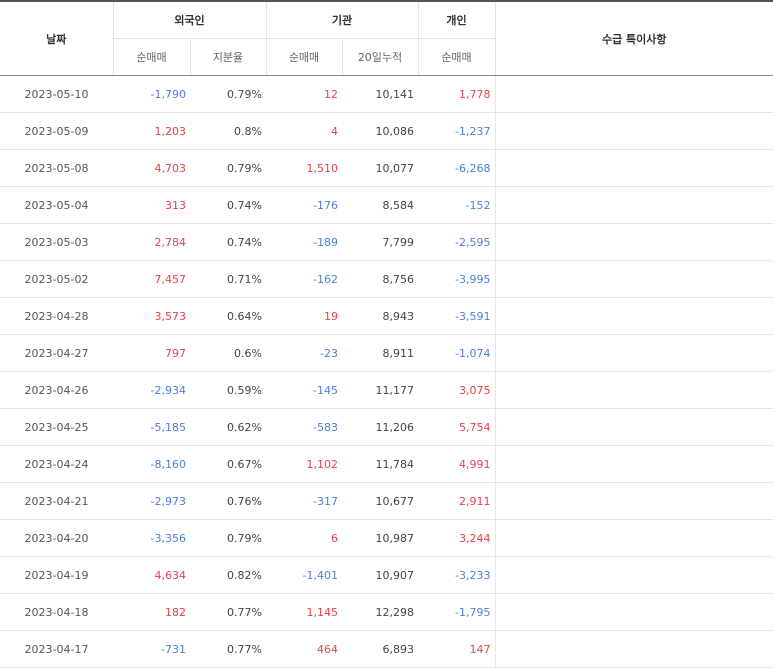 The height and width of the screenshot is (670, 773). What do you see at coordinates (304, 538) in the screenshot?
I see `cell-inst-net: 6` at bounding box center [304, 538].